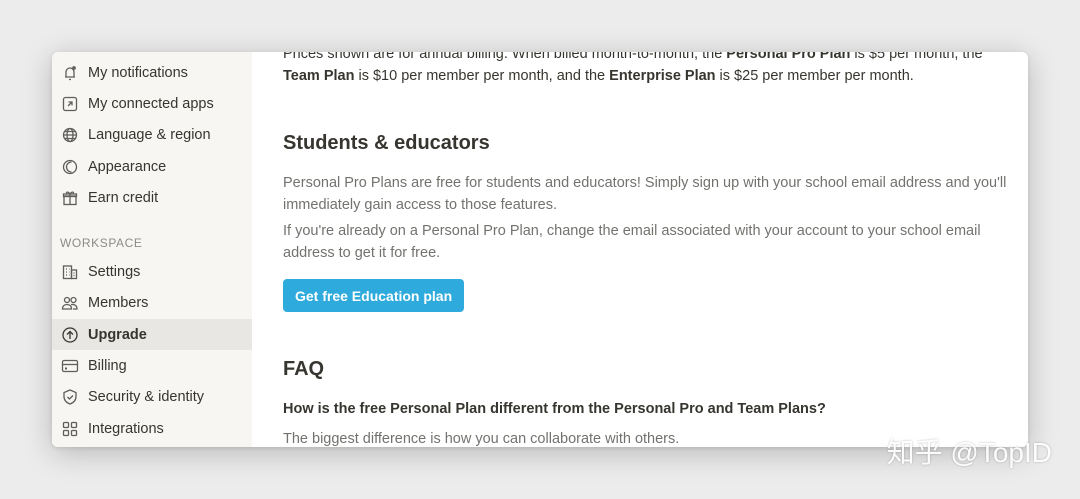 This screenshot has height=499, width=1080. What do you see at coordinates (101, 243) in the screenshot?
I see `workspace-section-heading: WORKSPACE` at bounding box center [101, 243].